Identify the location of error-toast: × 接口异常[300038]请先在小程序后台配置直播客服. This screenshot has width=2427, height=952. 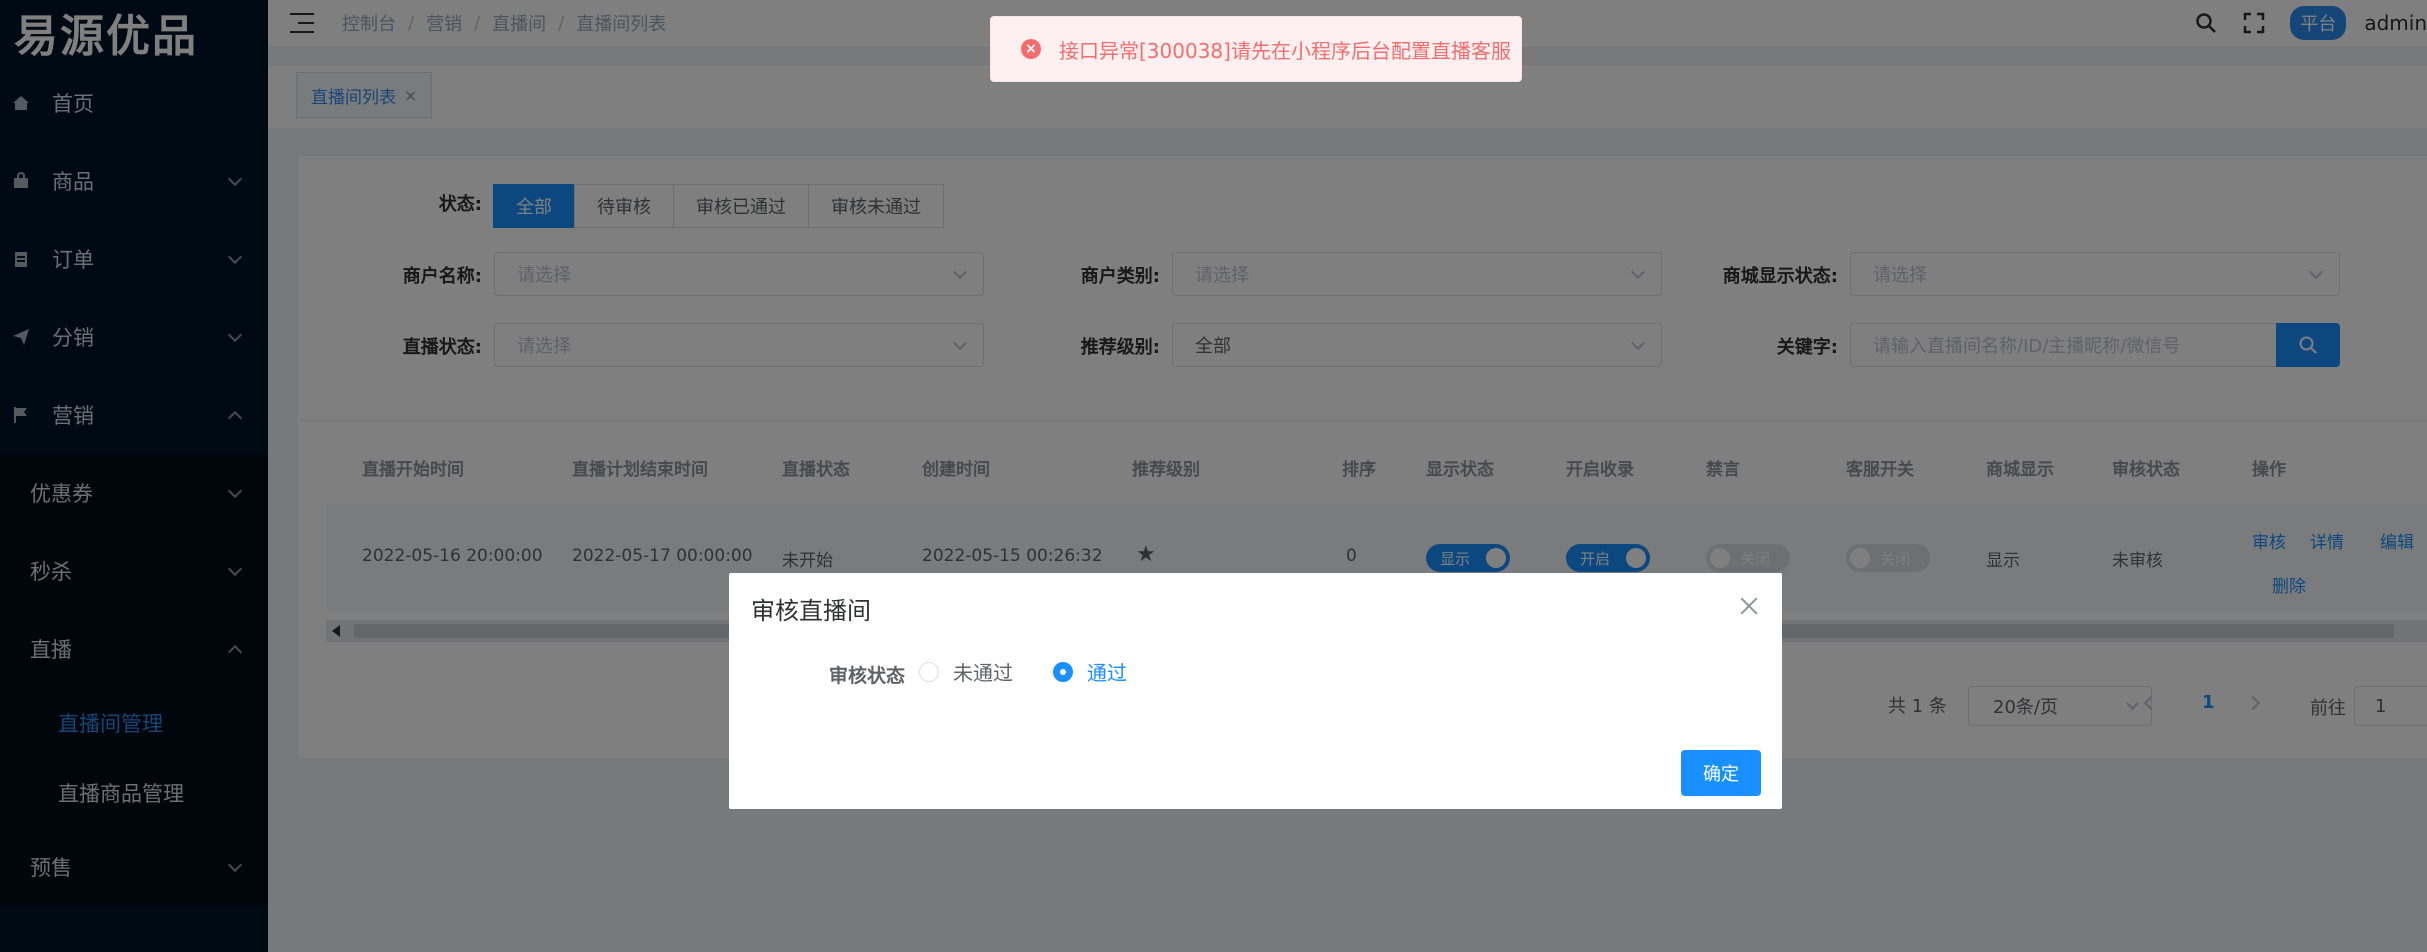
(1256, 49).